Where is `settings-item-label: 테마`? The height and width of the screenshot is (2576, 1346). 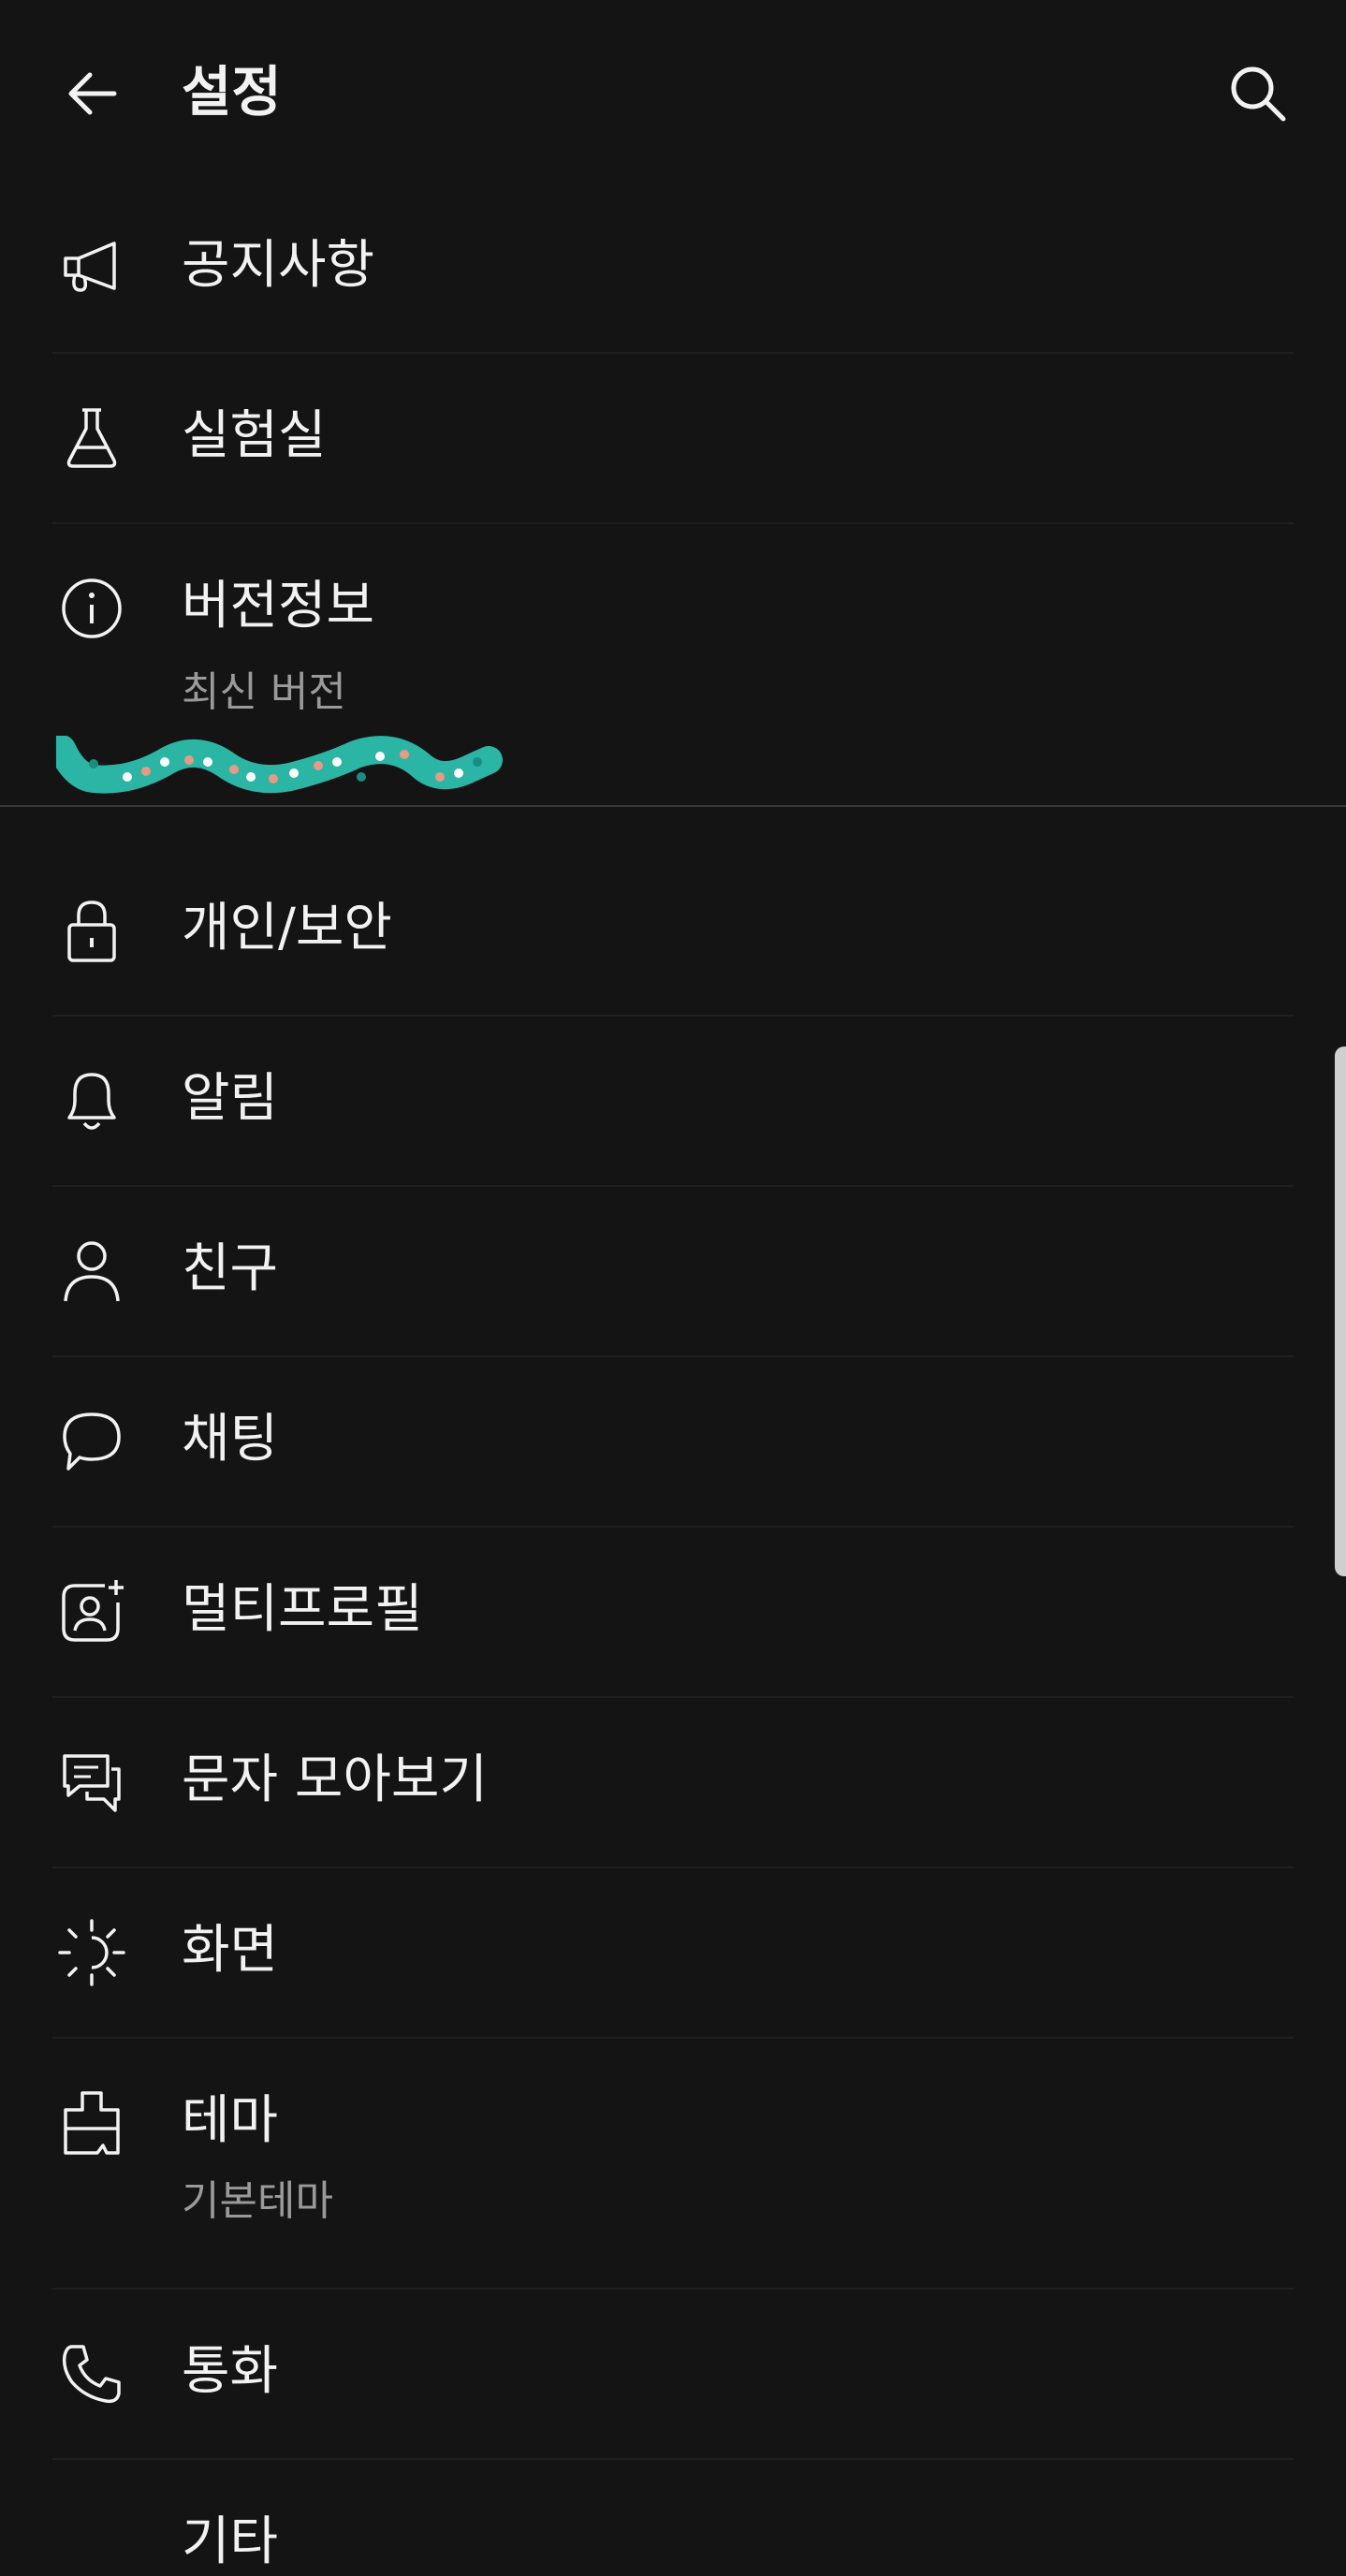
settings-item-label: 테마 is located at coordinates (230, 2120).